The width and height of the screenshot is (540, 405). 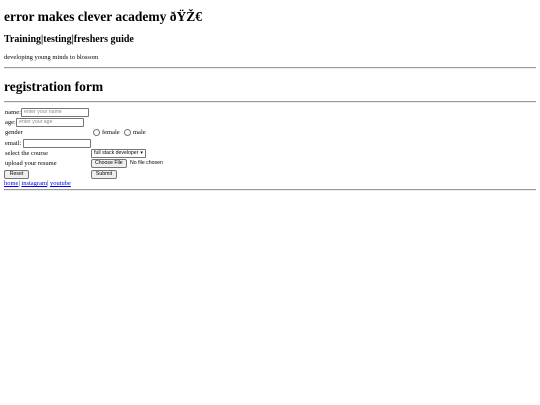 I want to click on course-select: full stack developer ▾, so click(x=118, y=153).